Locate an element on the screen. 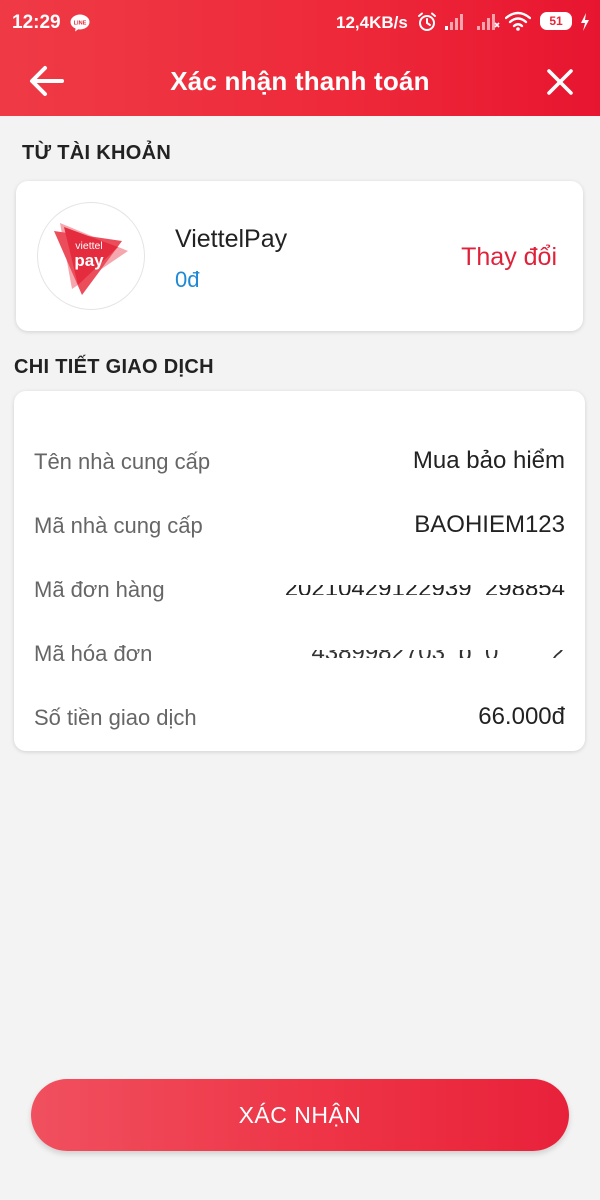 The height and width of the screenshot is (1200, 600). status-time: 12:29 is located at coordinates (36, 22).